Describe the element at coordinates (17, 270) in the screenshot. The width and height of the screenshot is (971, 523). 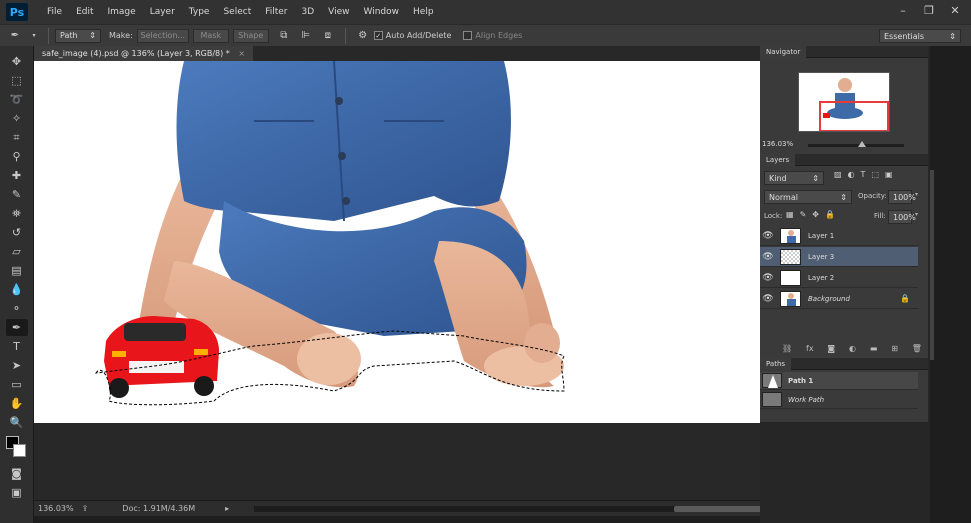
I see `gradient-tool-icon: ▤` at that location.